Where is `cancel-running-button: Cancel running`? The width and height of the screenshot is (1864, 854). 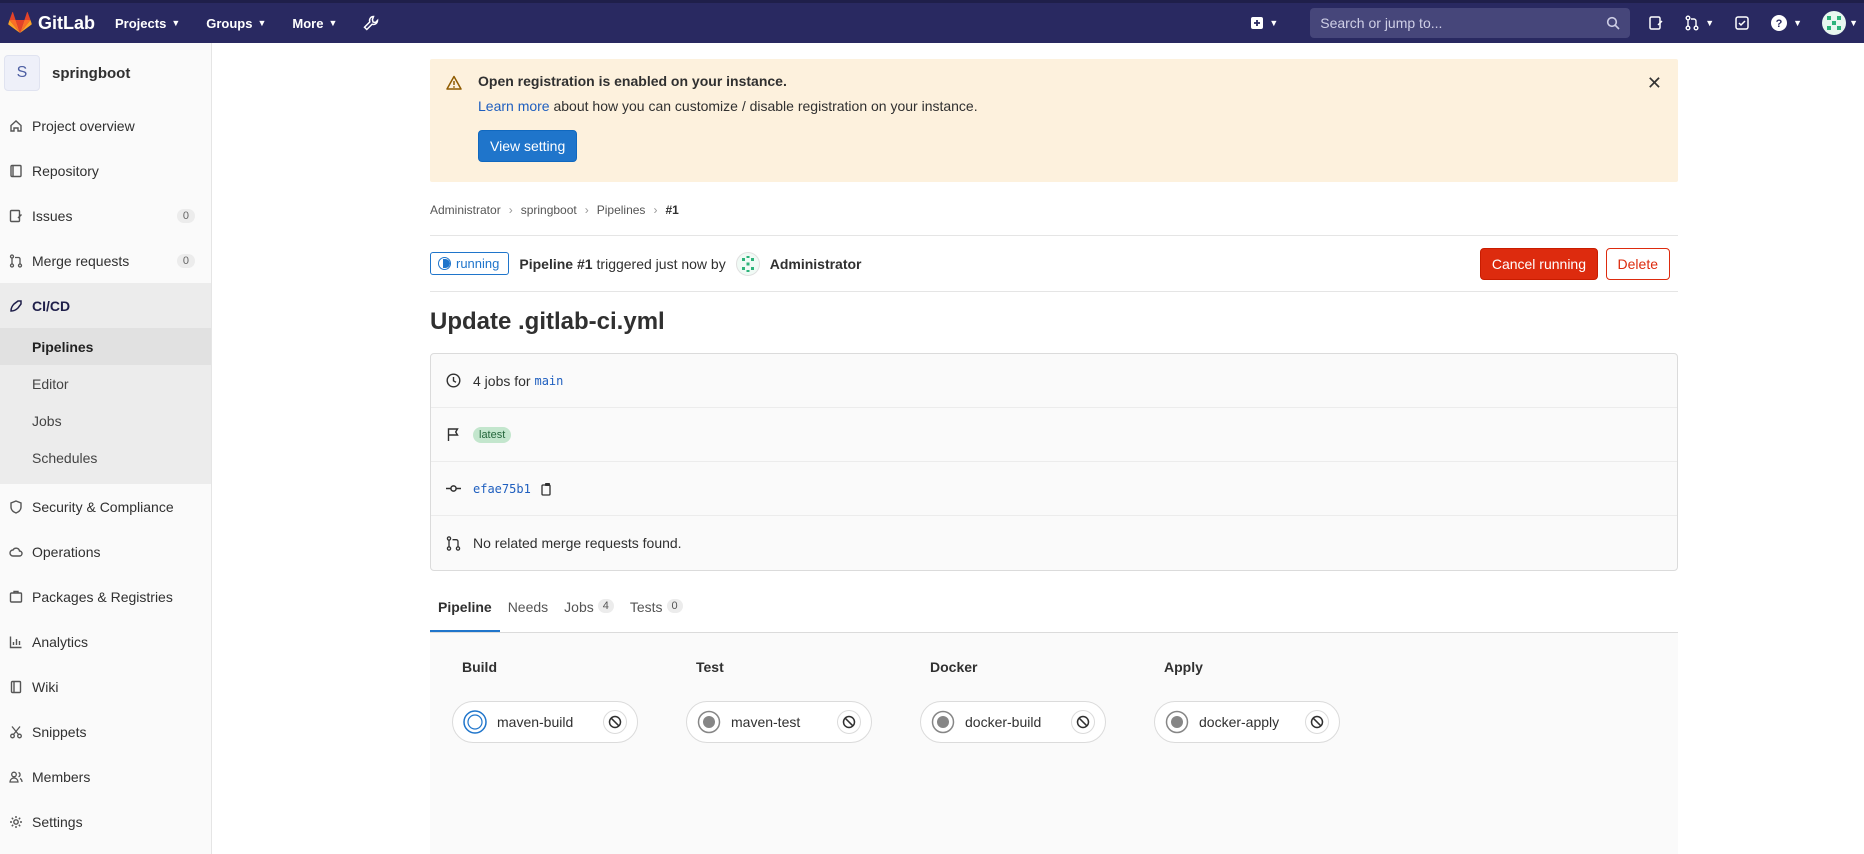
cancel-running-button: Cancel running is located at coordinates (1538, 263).